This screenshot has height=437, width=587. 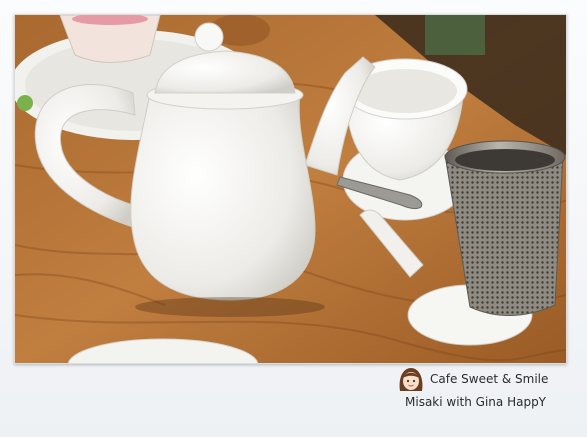 What do you see at coordinates (230, 307) in the screenshot?
I see `teapot-shadow` at bounding box center [230, 307].